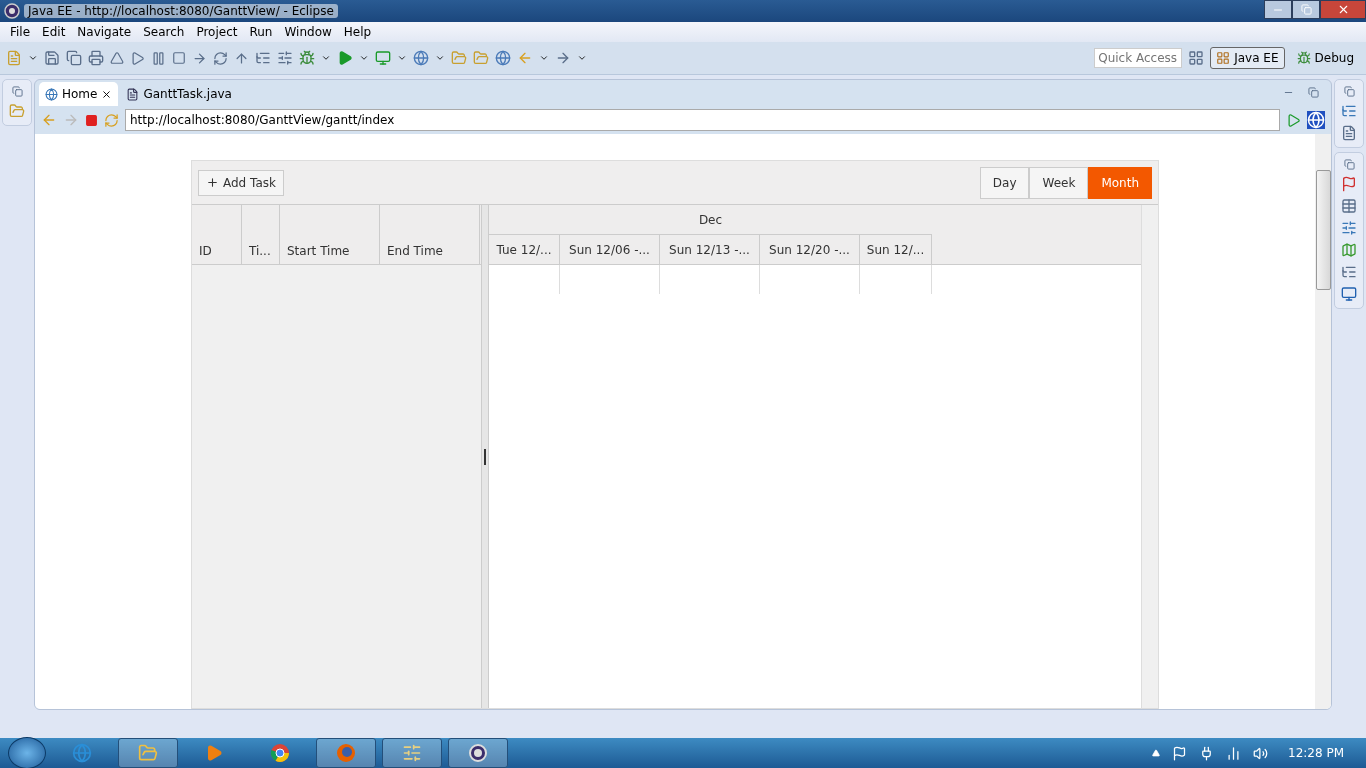  Describe the element at coordinates (214, 753) in the screenshot. I see `play-icon` at that location.